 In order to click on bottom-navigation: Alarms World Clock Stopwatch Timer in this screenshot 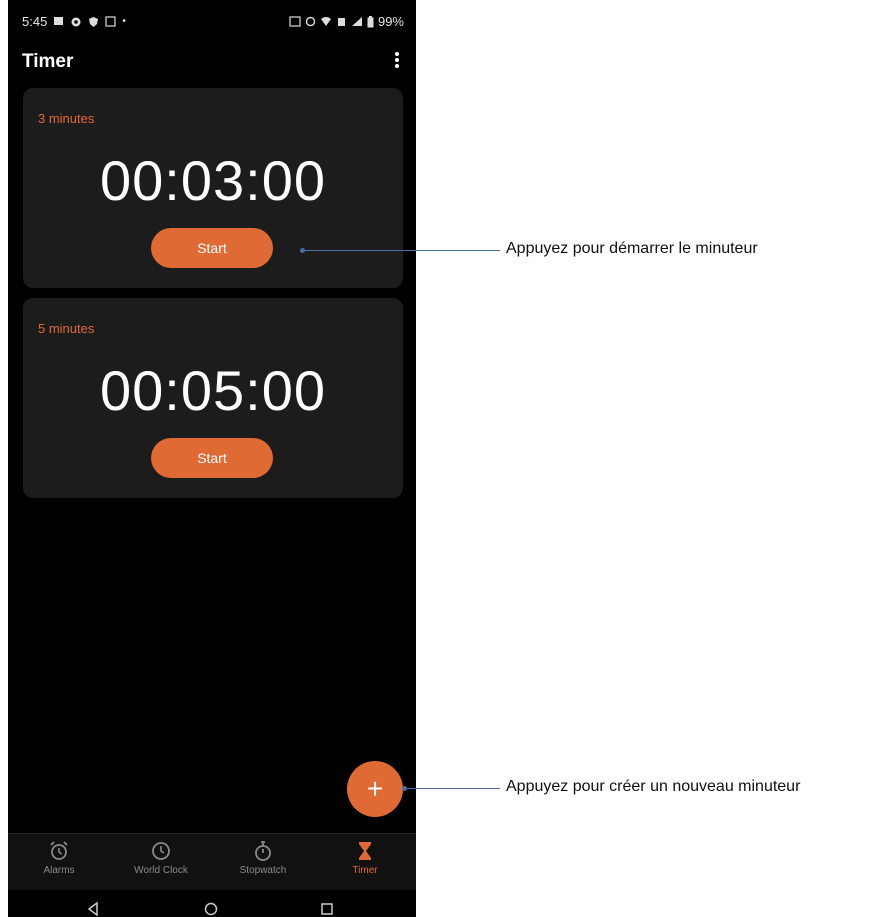, I will do `click(212, 861)`.